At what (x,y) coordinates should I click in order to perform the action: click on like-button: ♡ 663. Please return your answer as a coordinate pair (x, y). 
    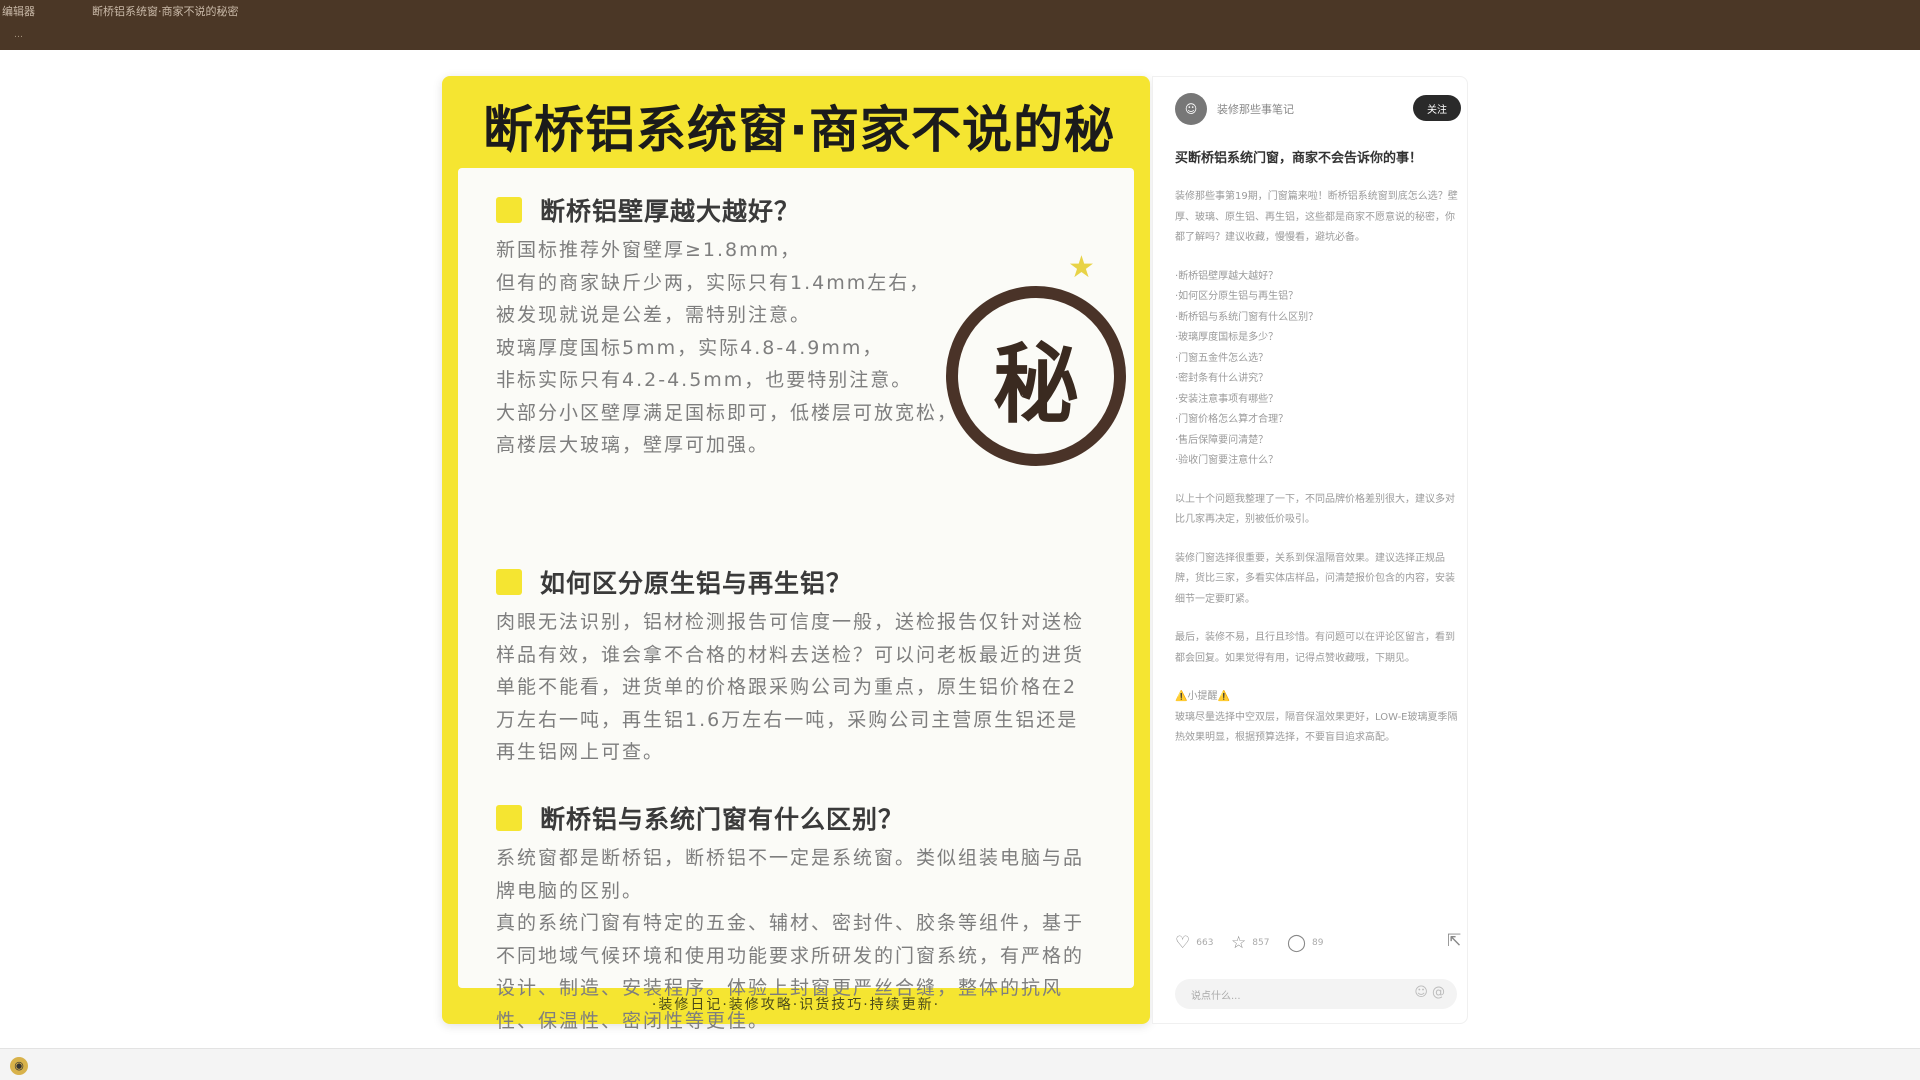
    Looking at the image, I should click on (1194, 943).